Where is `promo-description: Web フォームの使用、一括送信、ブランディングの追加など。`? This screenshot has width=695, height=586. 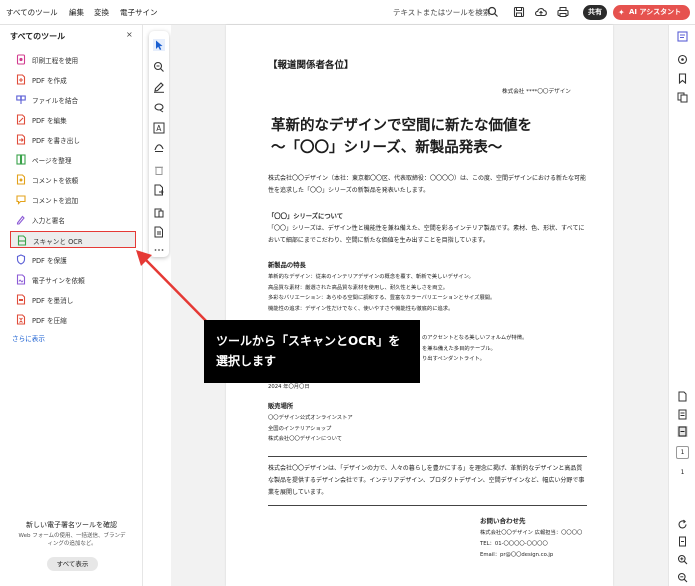 promo-description: Web フォームの使用、一括送信、ブランディングの追加など。 is located at coordinates (72, 540).